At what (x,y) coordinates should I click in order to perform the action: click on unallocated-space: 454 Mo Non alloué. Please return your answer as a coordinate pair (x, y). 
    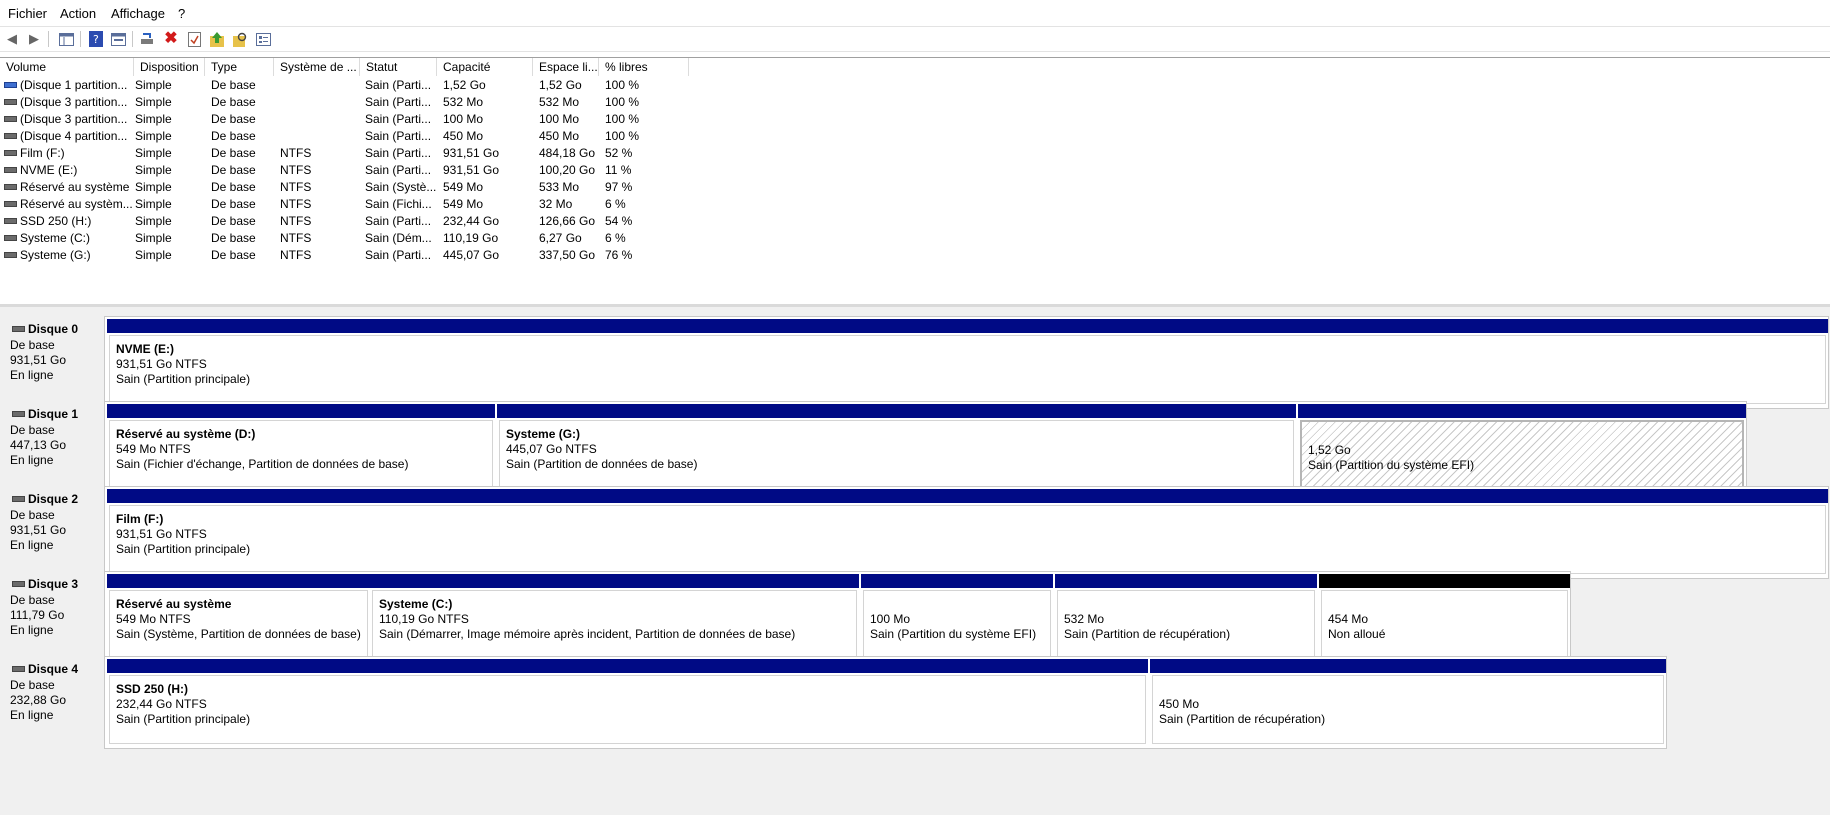
    Looking at the image, I should click on (1444, 617).